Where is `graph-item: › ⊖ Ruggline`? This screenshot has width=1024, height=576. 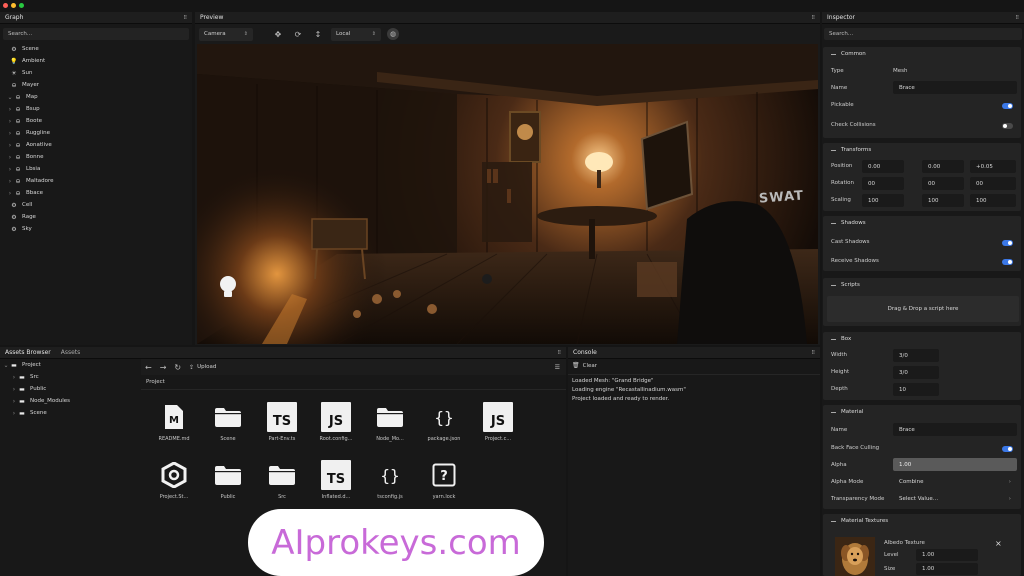 graph-item: › ⊖ Ruggline is located at coordinates (28, 133).